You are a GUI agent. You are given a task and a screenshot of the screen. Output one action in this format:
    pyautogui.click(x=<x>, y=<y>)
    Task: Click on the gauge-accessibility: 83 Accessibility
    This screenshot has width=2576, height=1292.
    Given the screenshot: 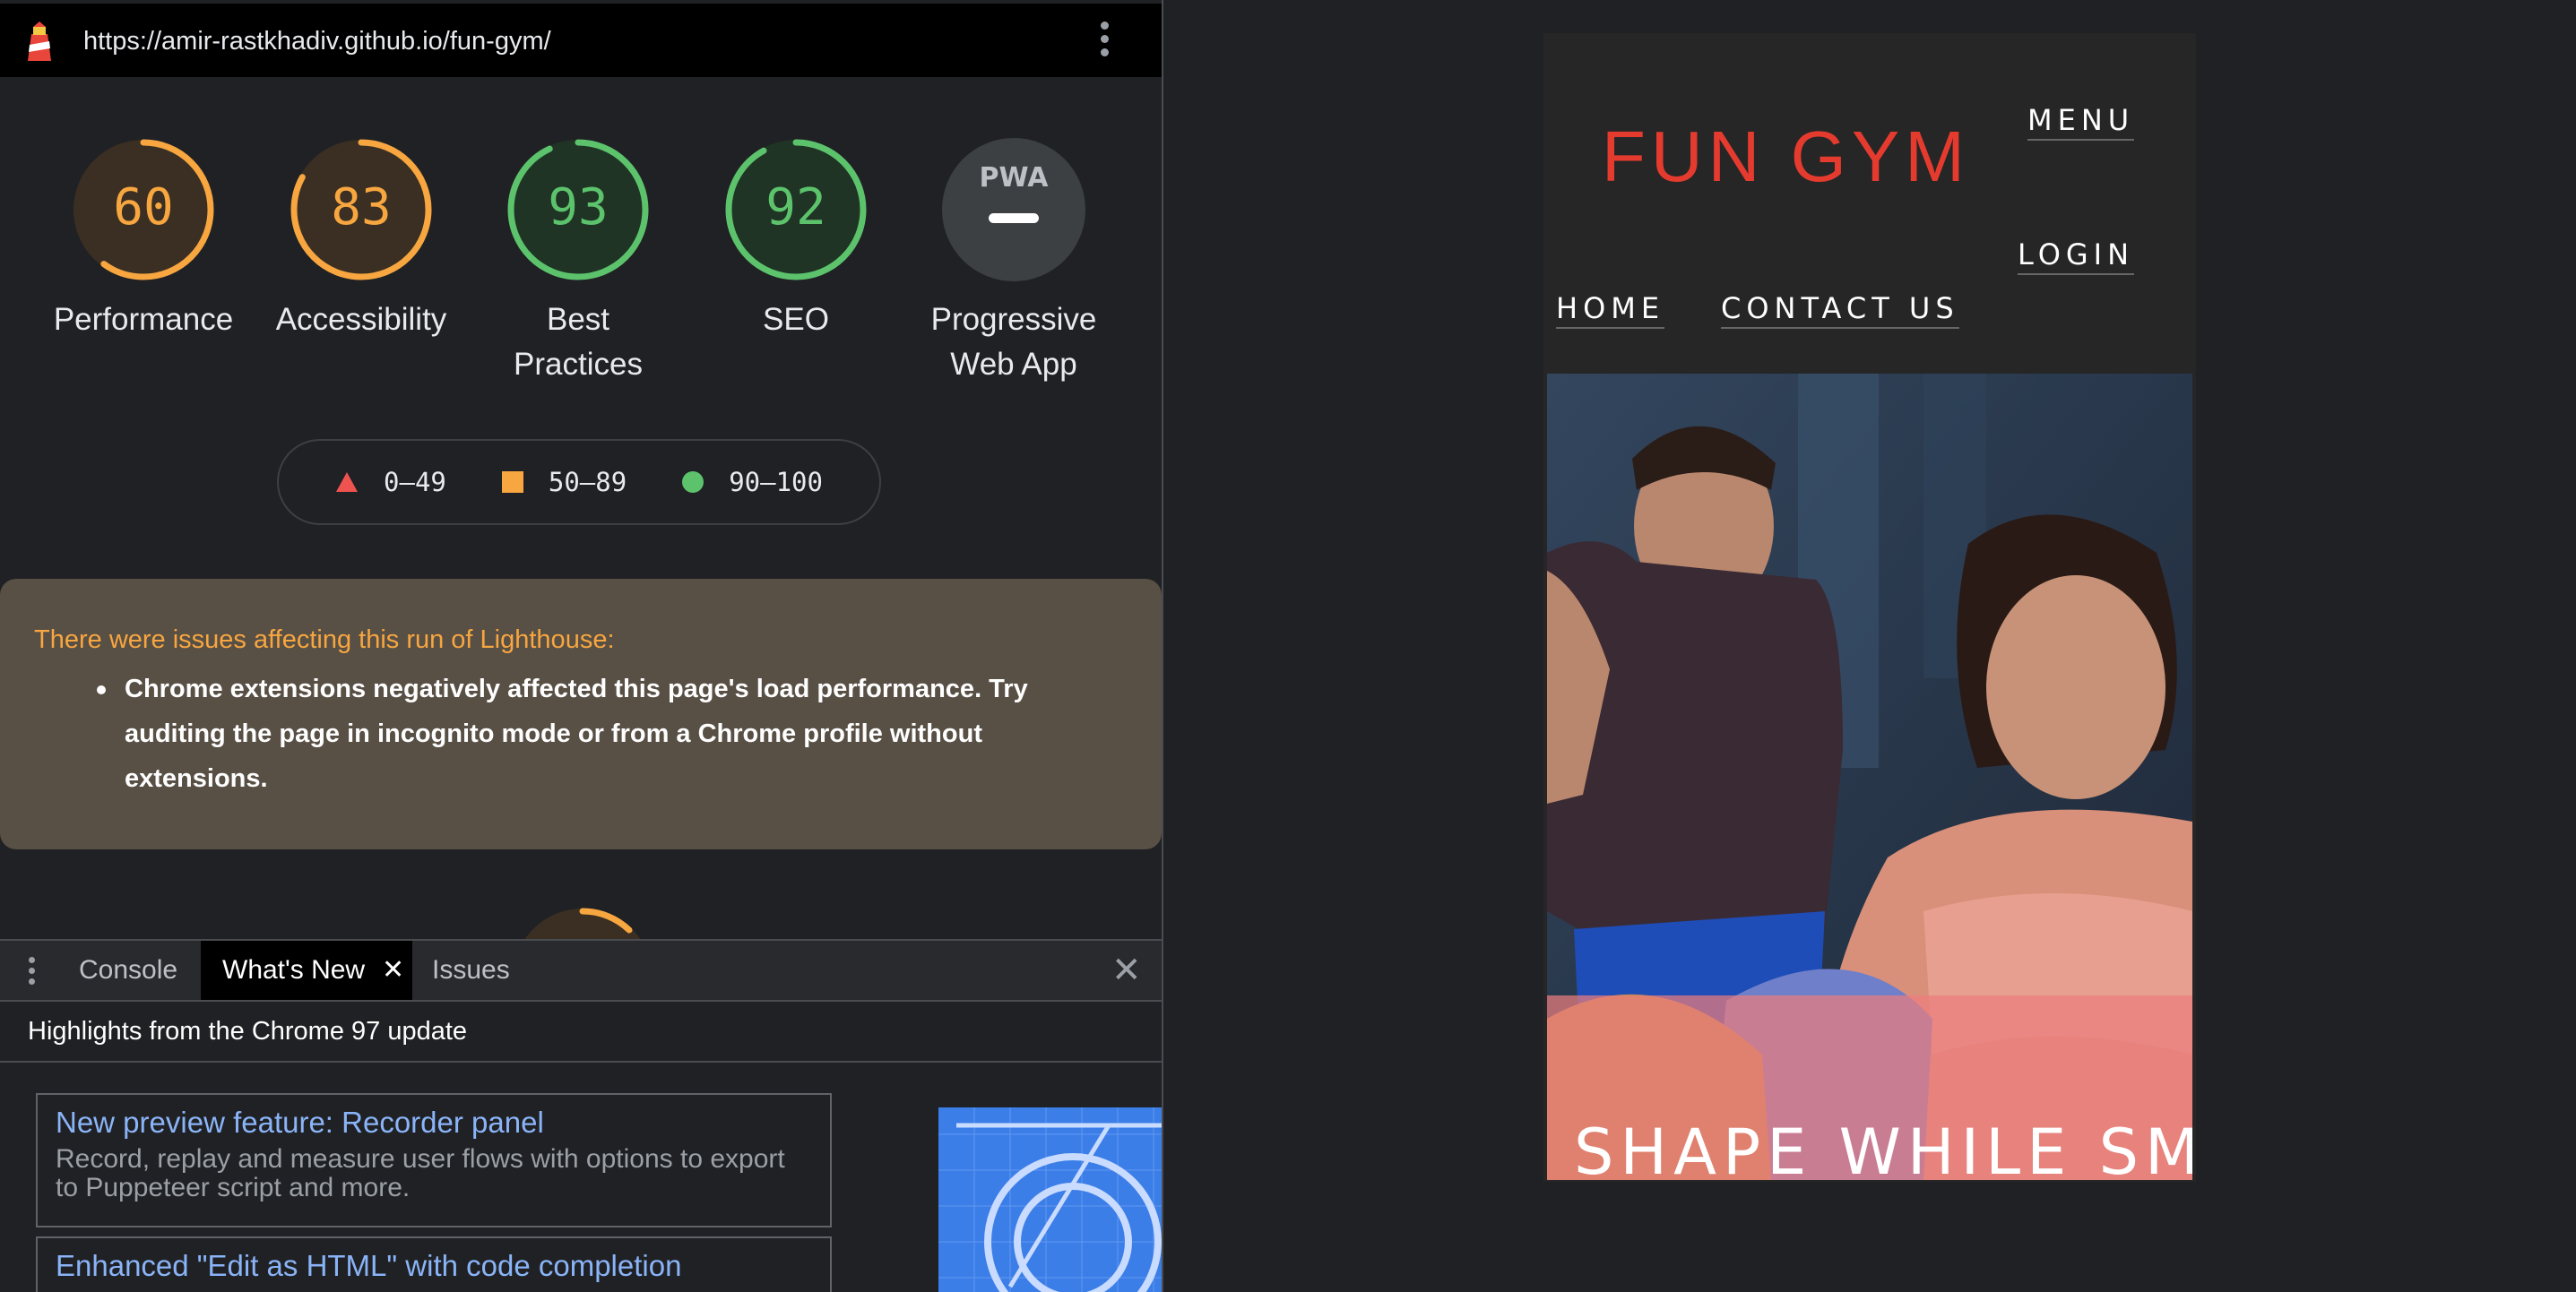 What is the action you would take?
    pyautogui.click(x=361, y=239)
    